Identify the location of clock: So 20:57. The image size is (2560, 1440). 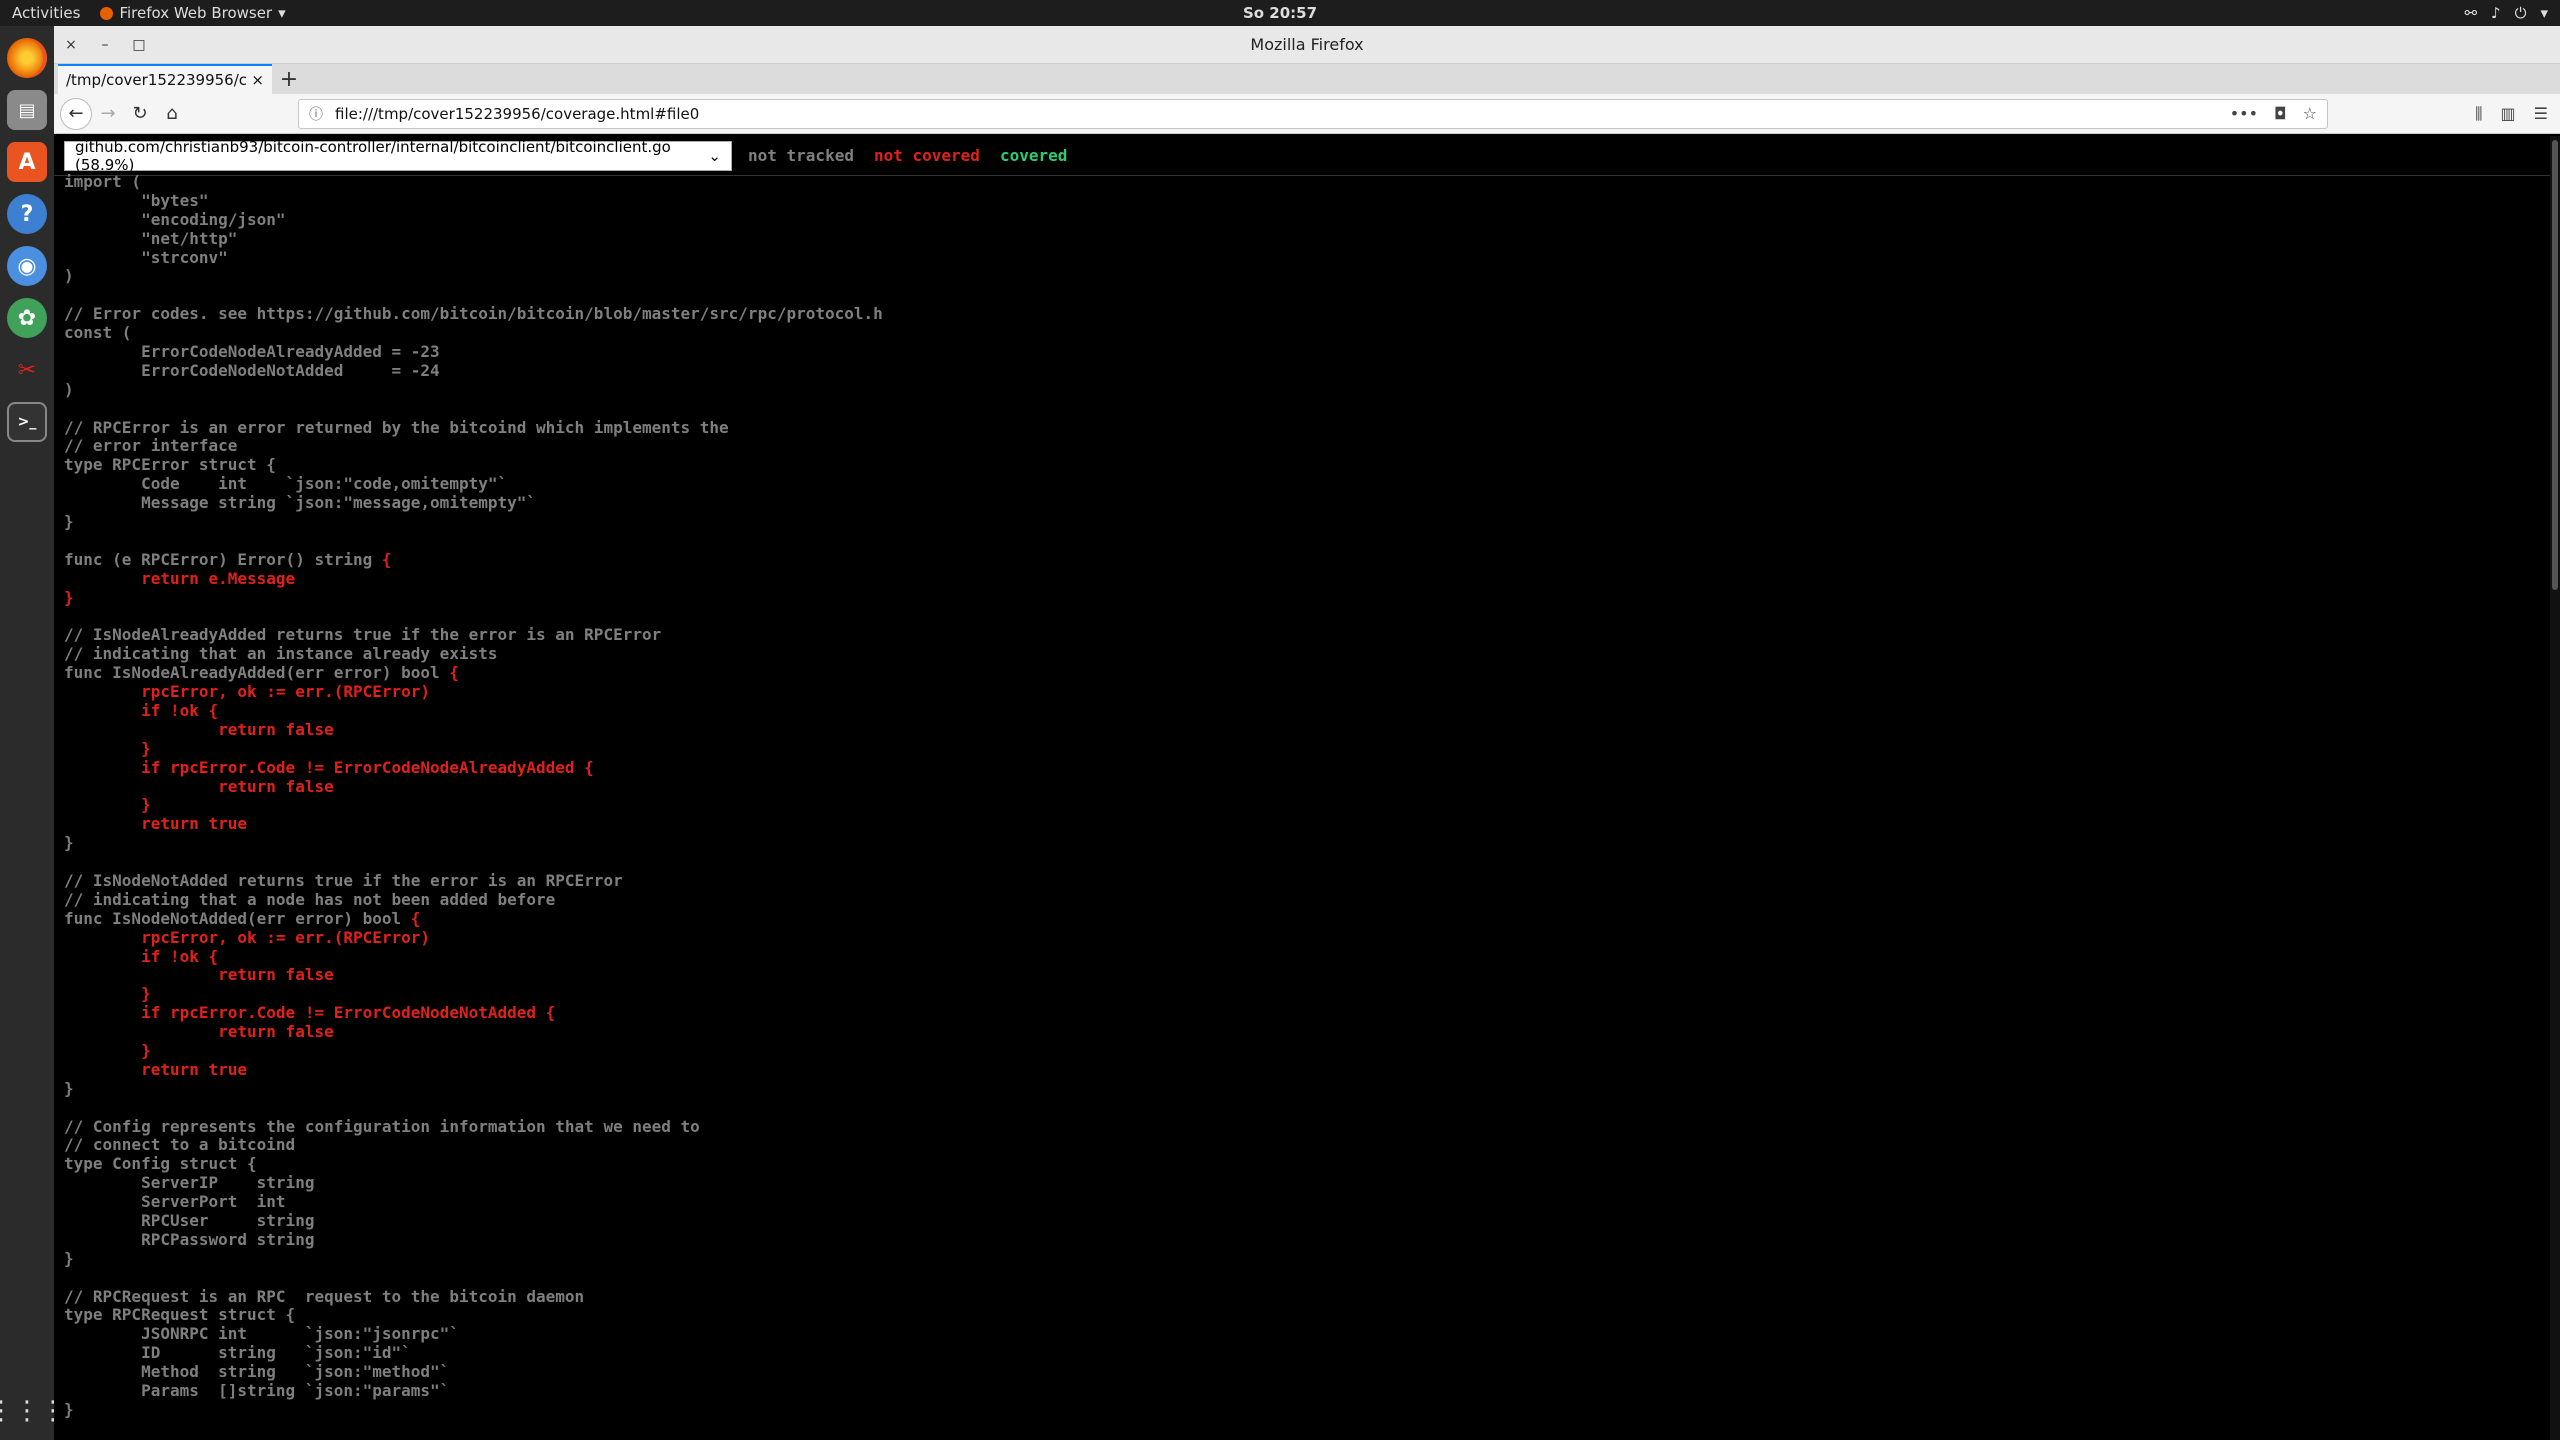
(1280, 13).